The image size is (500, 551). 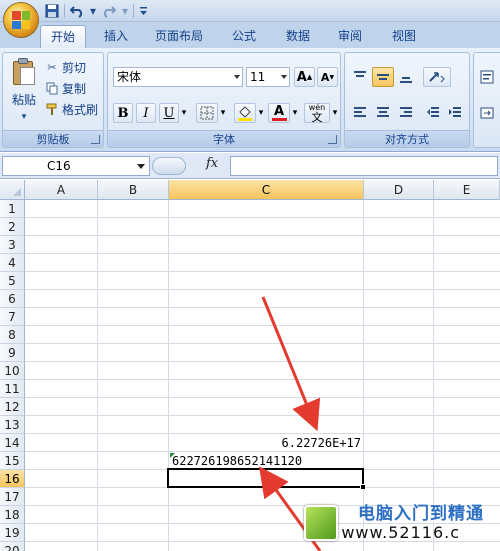 What do you see at coordinates (421, 514) in the screenshot?
I see `watermark-title: 电脑入门到精通` at bounding box center [421, 514].